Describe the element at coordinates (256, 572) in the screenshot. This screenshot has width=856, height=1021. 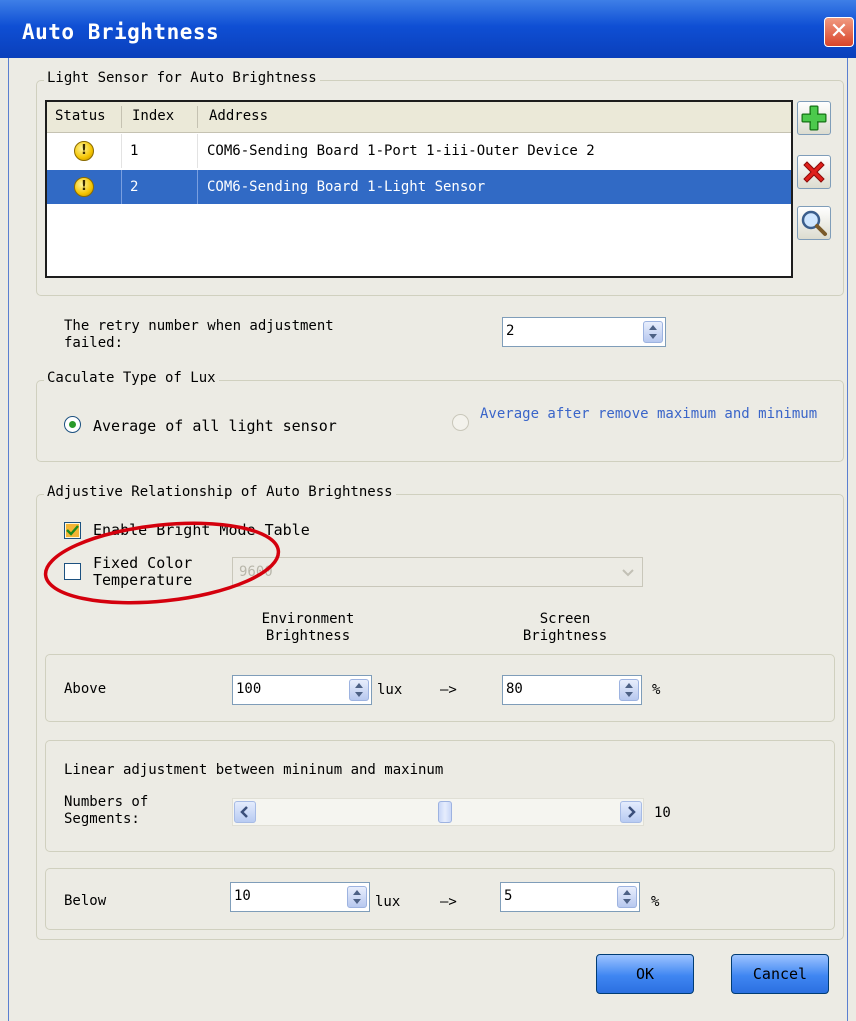
I see `color-temperature-value: 9600` at that location.